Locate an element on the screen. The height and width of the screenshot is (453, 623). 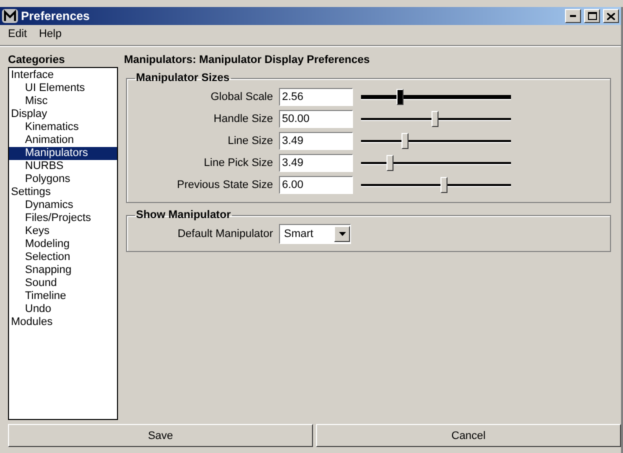
category-item: Undo is located at coordinates (63, 309).